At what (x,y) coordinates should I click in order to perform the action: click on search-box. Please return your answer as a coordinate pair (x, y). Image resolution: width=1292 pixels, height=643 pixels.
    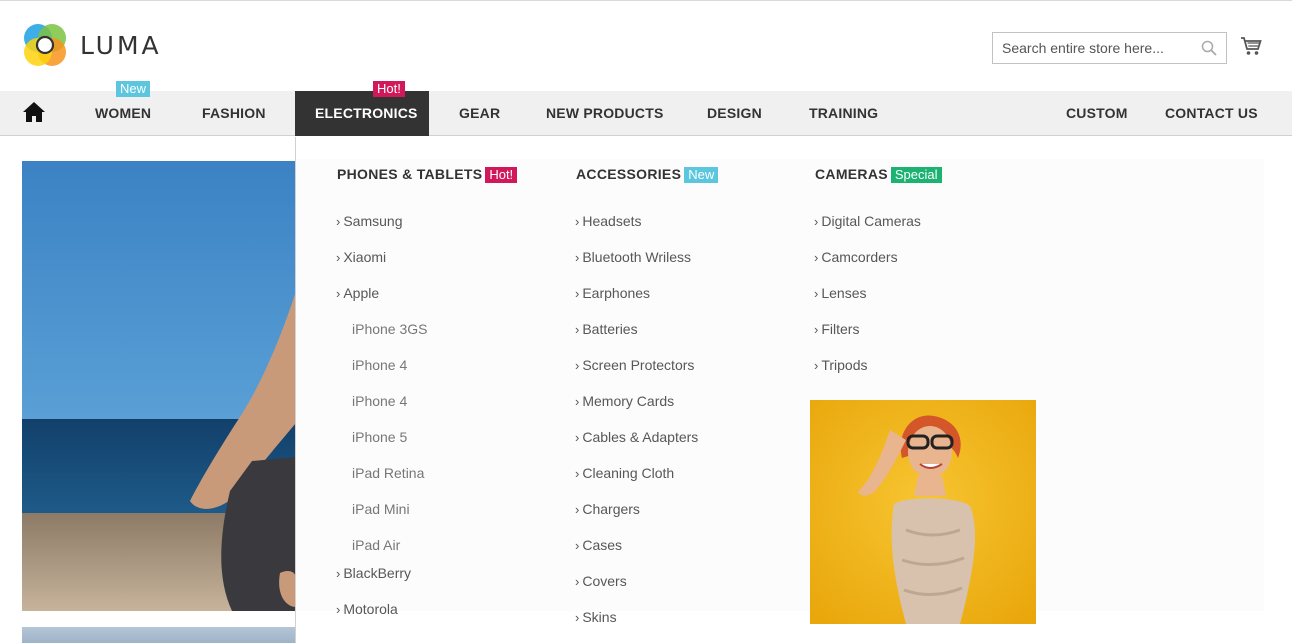
    Looking at the image, I should click on (1109, 48).